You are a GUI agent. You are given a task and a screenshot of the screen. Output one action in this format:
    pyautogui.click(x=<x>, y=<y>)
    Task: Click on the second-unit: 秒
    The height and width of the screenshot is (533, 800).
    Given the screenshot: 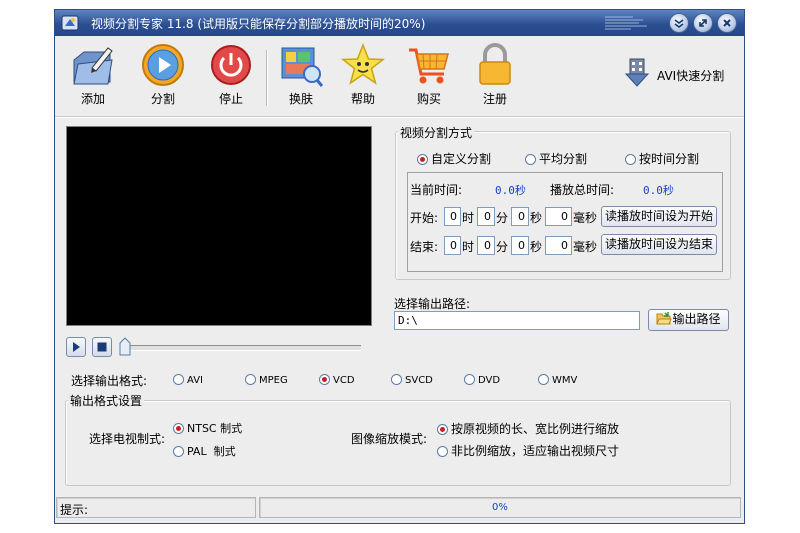 What is the action you would take?
    pyautogui.click(x=536, y=218)
    